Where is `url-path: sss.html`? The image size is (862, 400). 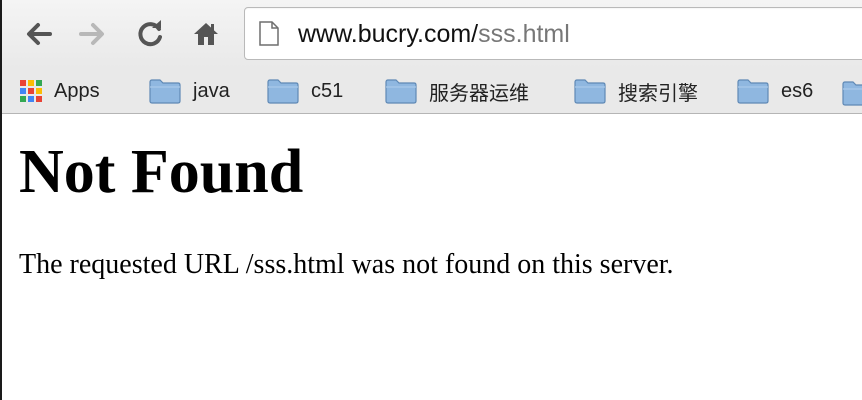
url-path: sss.html is located at coordinates (524, 34).